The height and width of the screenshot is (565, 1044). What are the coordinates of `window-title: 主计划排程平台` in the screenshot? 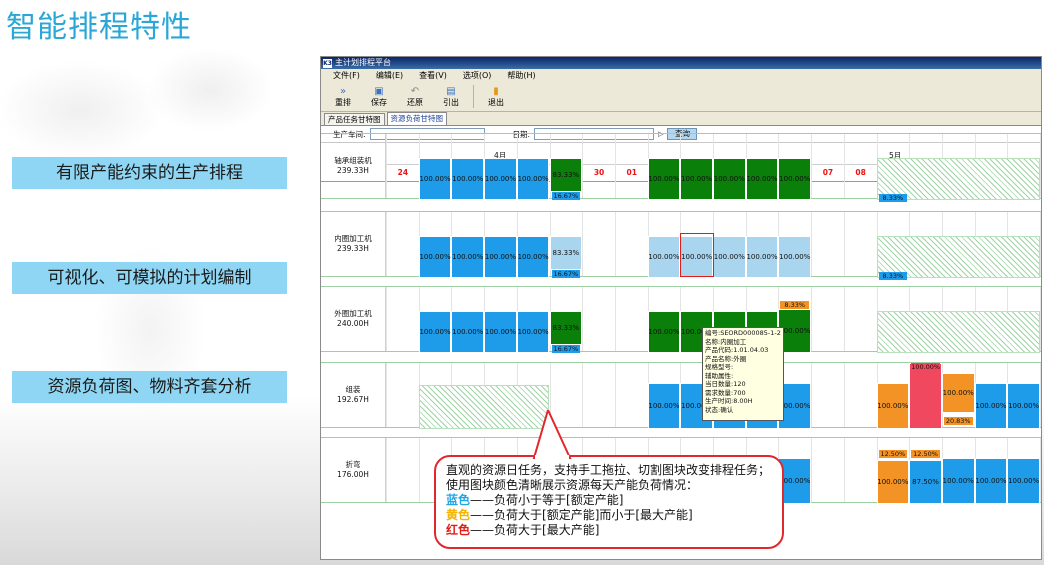 It's located at (363, 62).